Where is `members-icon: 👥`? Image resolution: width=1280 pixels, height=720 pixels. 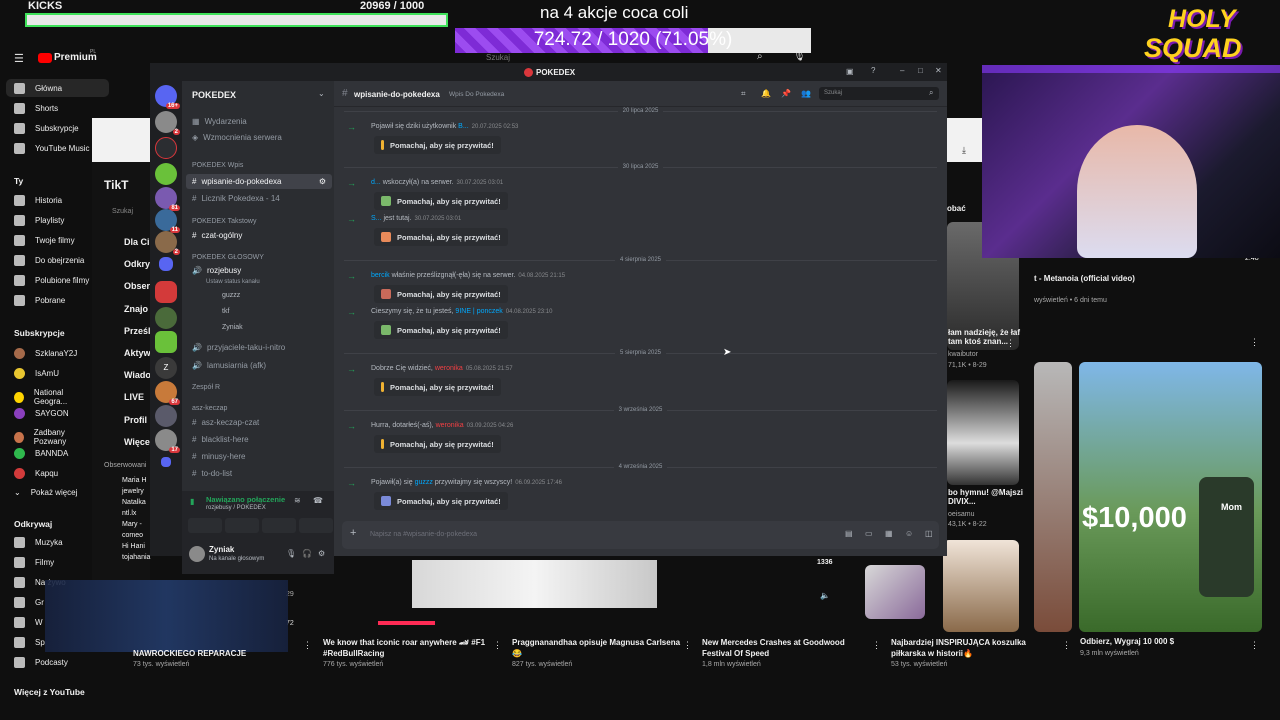 members-icon: 👥 is located at coordinates (806, 93).